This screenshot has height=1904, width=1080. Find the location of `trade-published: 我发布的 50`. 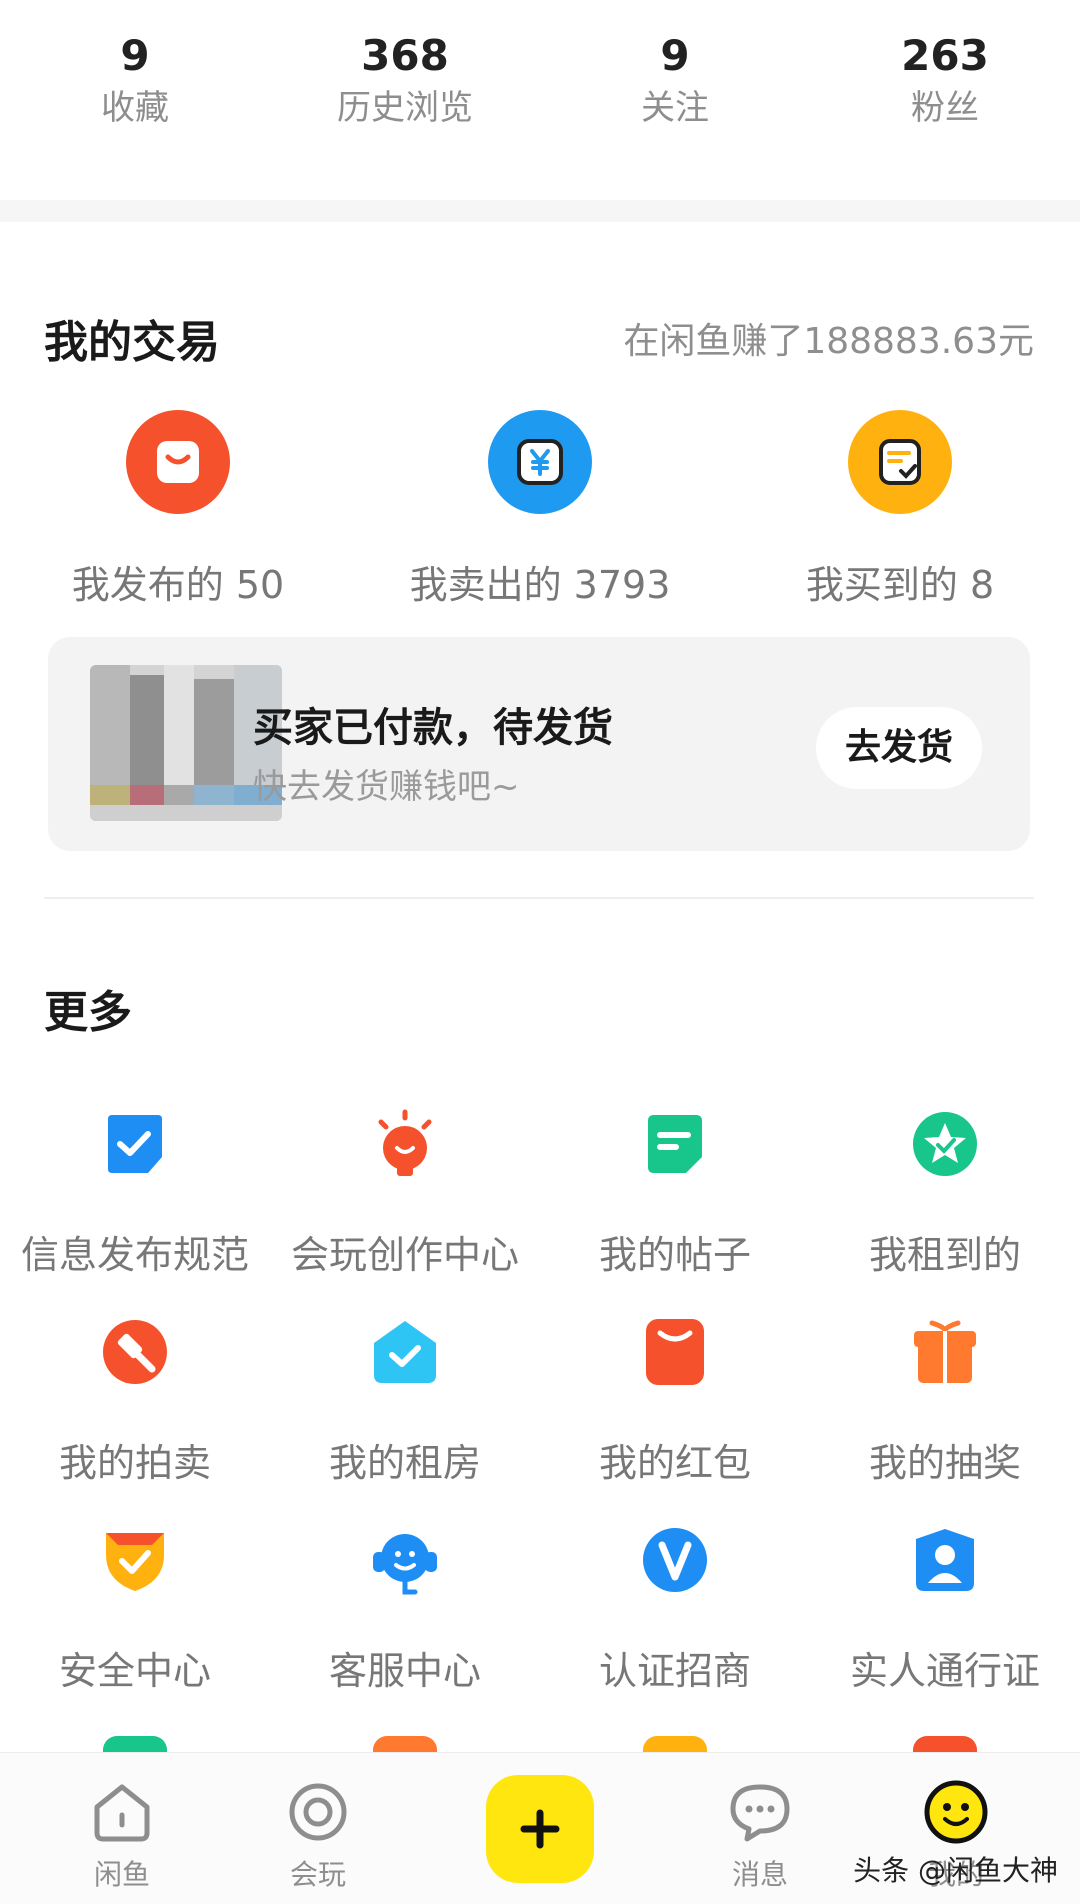

trade-published: 我发布的 50 is located at coordinates (178, 509).